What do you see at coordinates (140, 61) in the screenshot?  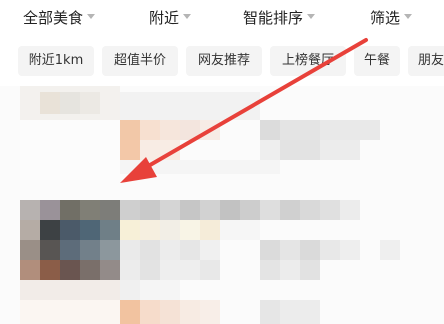 I see `chip-half-price: 超值半价` at bounding box center [140, 61].